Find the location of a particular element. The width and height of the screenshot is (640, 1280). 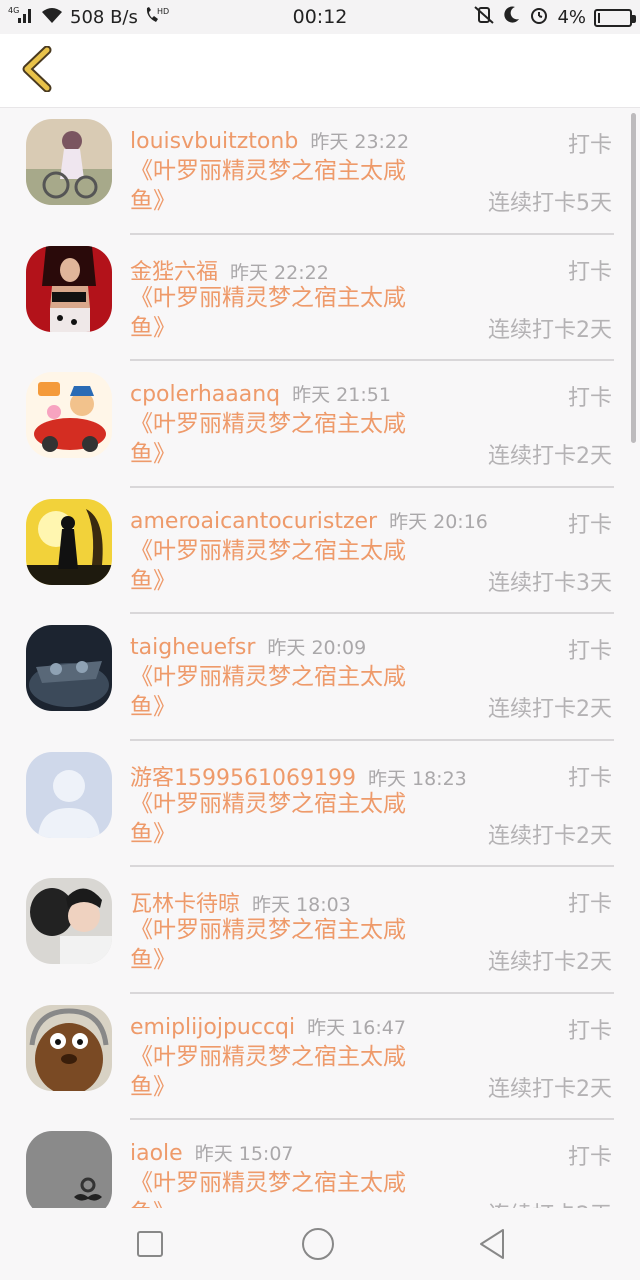

user-name: 瓦林卡待晾 is located at coordinates (185, 904).